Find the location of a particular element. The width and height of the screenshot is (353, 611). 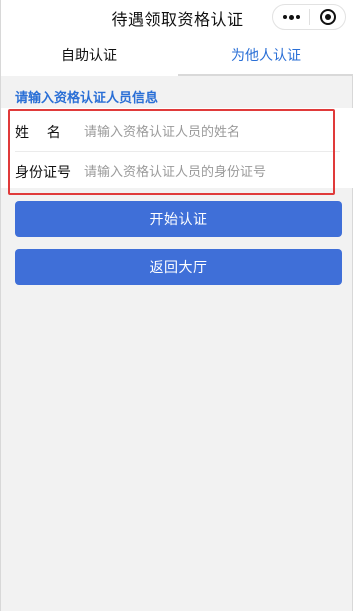

id-number-row: 身份证号 is located at coordinates (177, 172).